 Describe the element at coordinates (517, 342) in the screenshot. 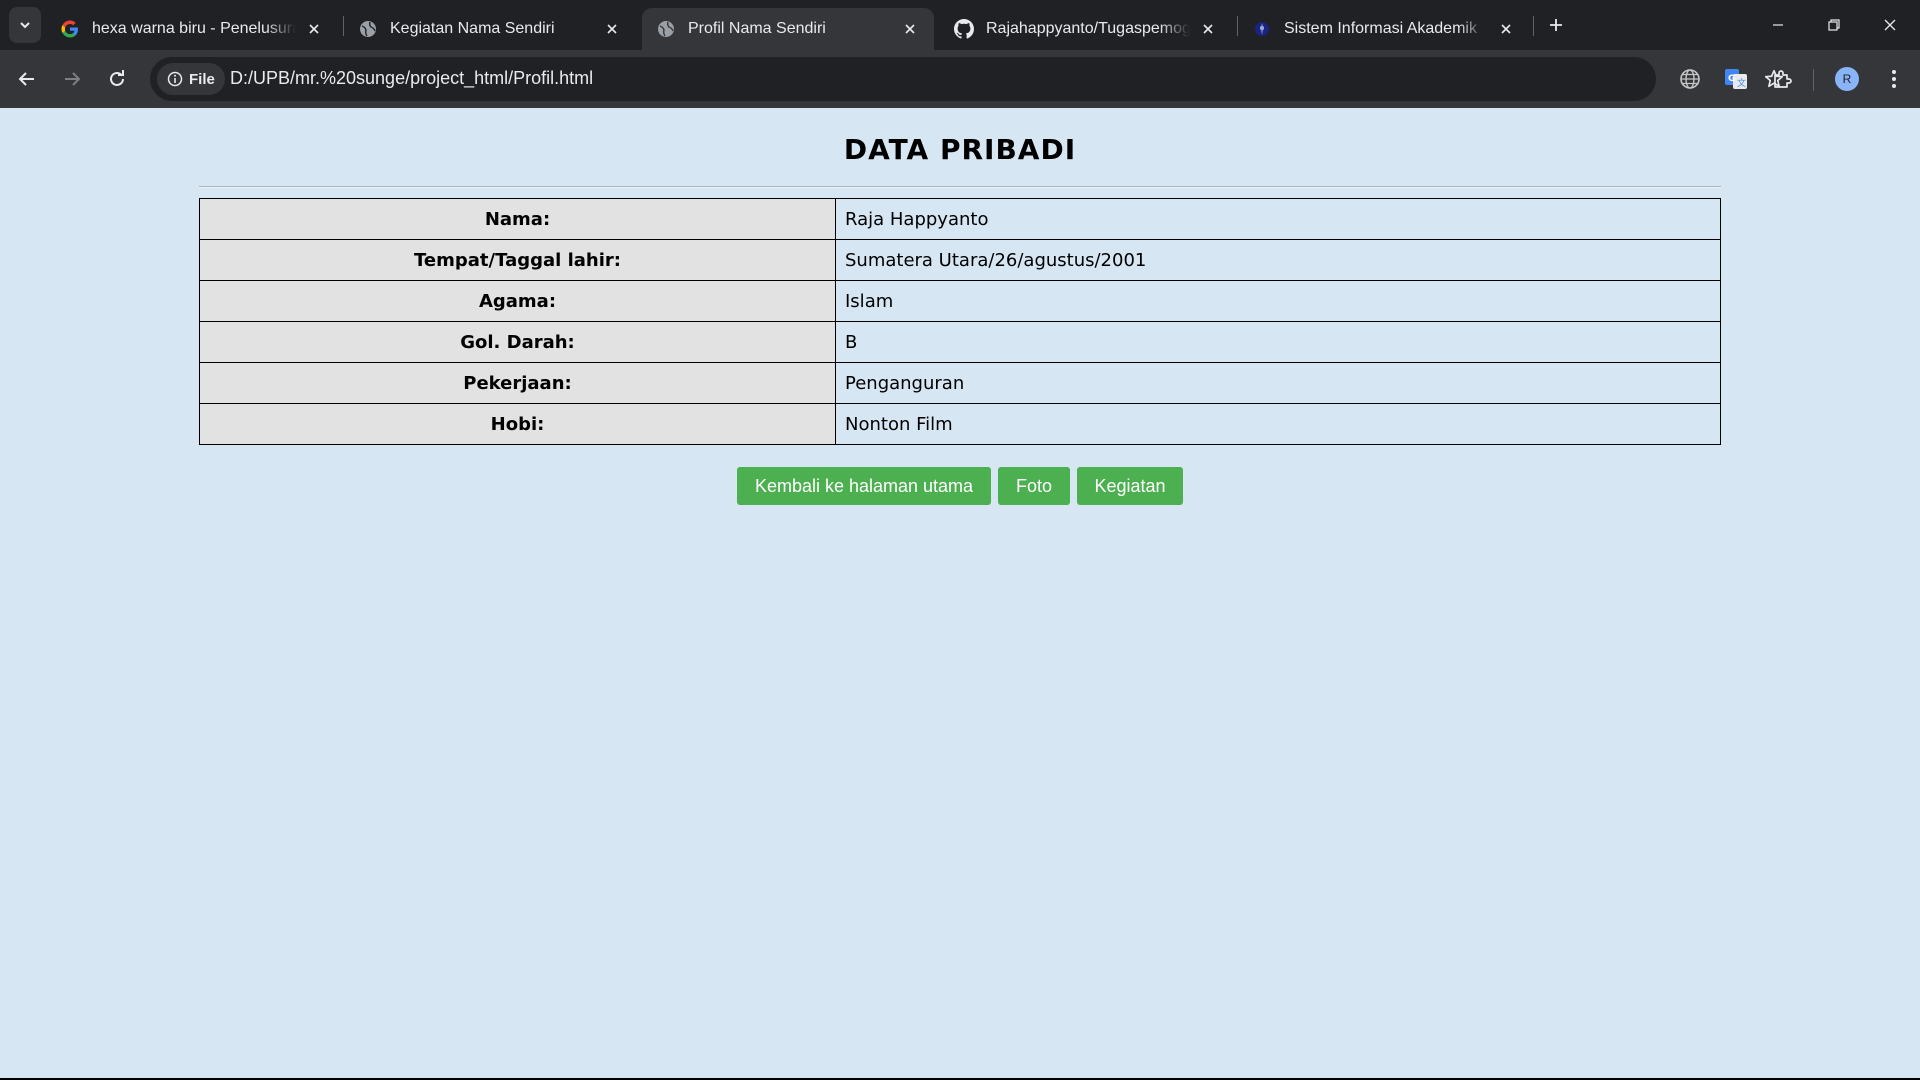

I see `row-label: Gol. Darah:` at that location.